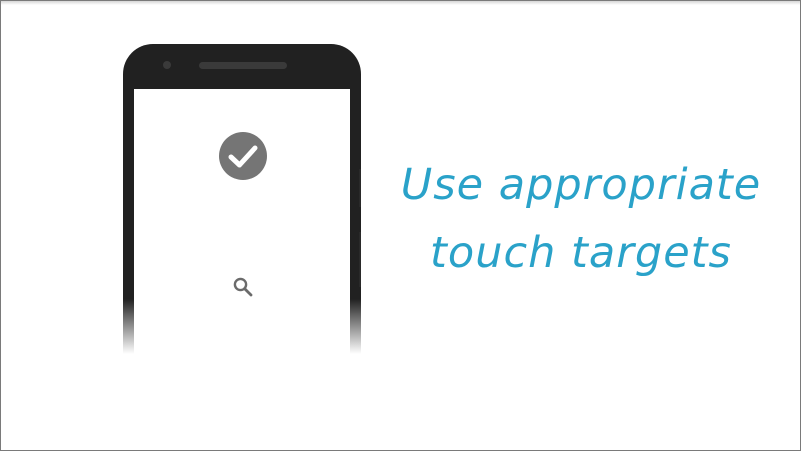 This screenshot has width=801, height=451. Describe the element at coordinates (581, 253) in the screenshot. I see `caption-line-2: touch targets` at that location.